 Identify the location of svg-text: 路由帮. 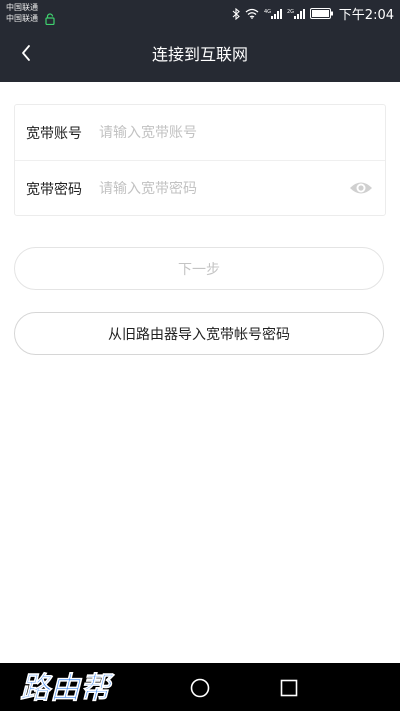
(67, 688).